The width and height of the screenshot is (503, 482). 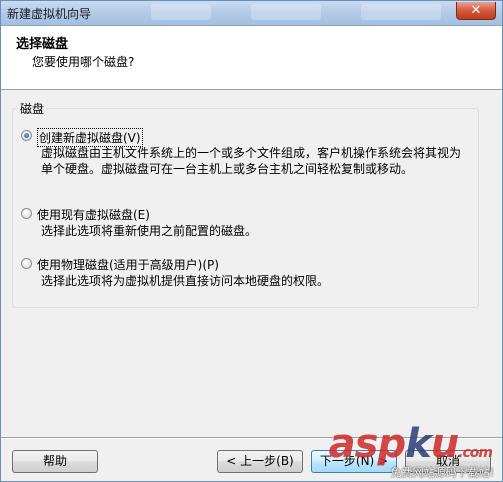 What do you see at coordinates (26, 135) in the screenshot?
I see `radio-button-checked` at bounding box center [26, 135].